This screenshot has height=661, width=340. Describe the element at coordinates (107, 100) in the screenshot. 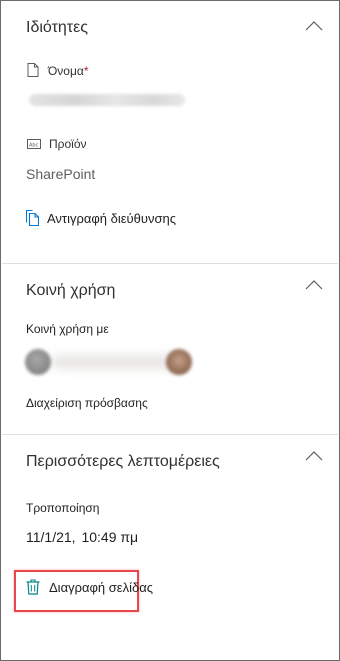

I see `name-field-value` at that location.